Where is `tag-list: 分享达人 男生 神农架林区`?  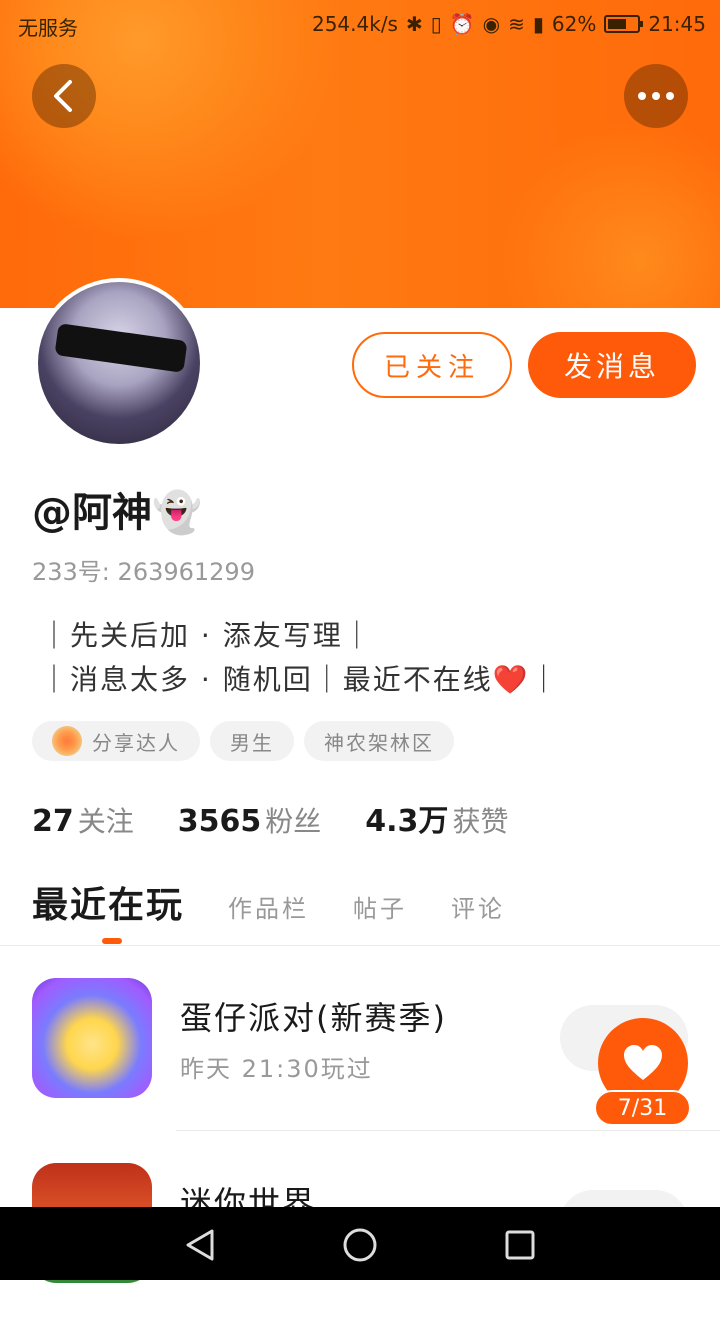
tag-list: 分享达人 男生 神农架林区 is located at coordinates (243, 741).